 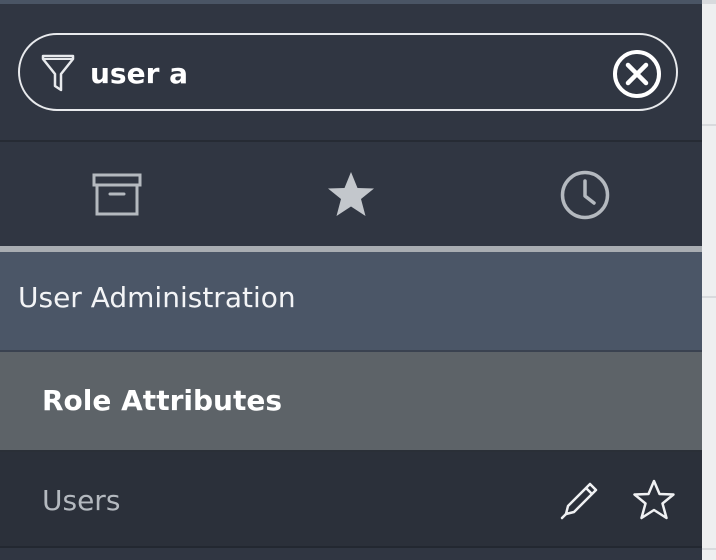 What do you see at coordinates (330, 73) in the screenshot?
I see `filter-input` at bounding box center [330, 73].